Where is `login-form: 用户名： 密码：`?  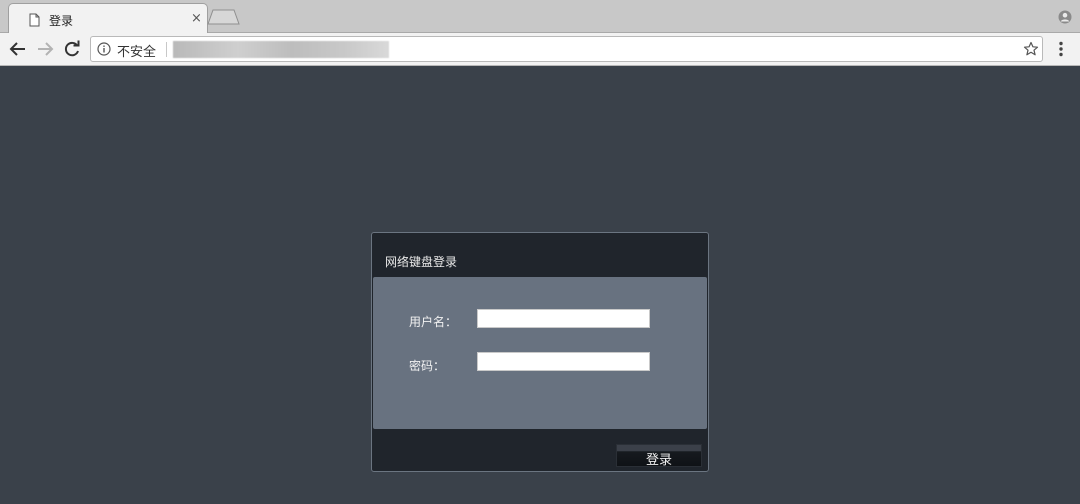
login-form: 用户名： 密码： is located at coordinates (540, 353).